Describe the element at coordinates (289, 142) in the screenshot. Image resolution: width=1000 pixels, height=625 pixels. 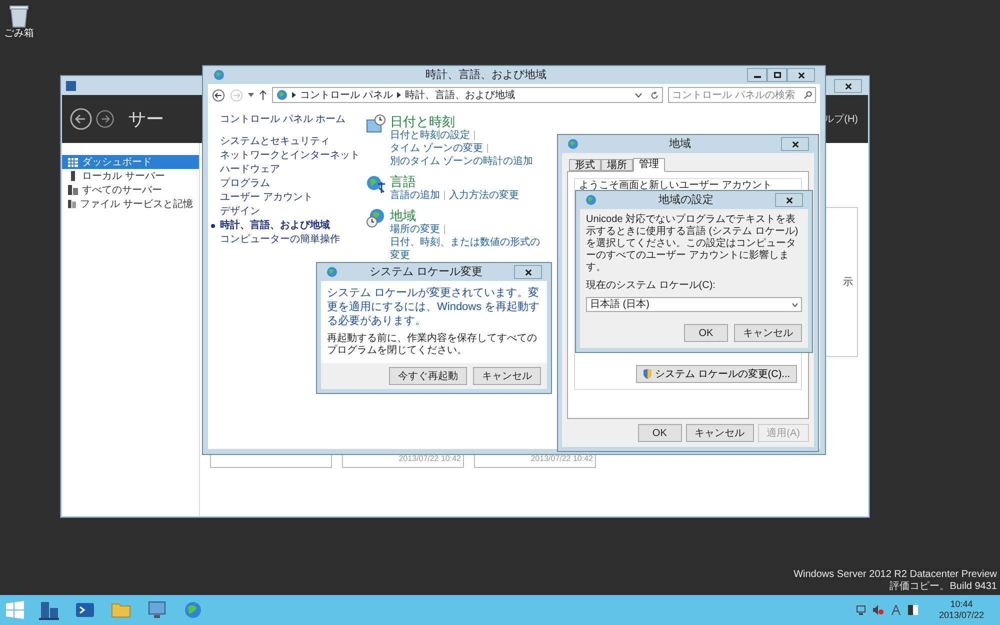
I see `nav-link: システムとセキュリティ` at that location.